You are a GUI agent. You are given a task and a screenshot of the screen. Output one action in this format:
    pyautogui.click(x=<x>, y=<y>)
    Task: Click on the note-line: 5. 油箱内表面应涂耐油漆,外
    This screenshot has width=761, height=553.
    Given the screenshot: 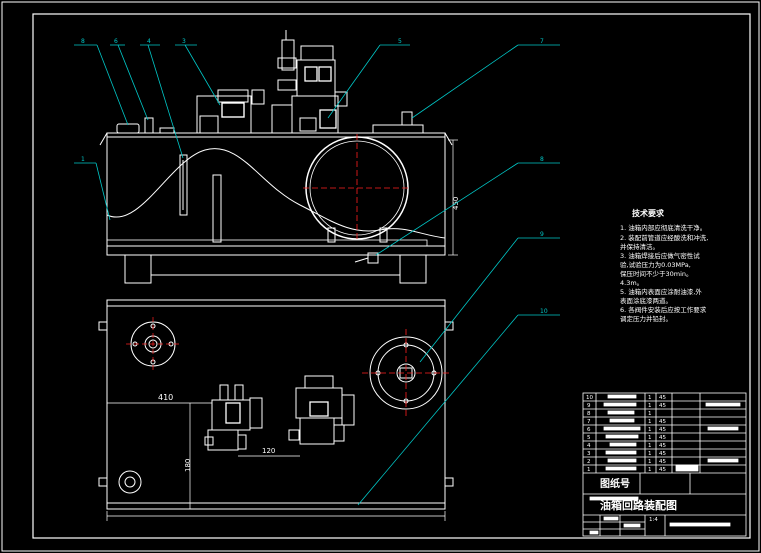 What is the action you would take?
    pyautogui.click(x=661, y=291)
    